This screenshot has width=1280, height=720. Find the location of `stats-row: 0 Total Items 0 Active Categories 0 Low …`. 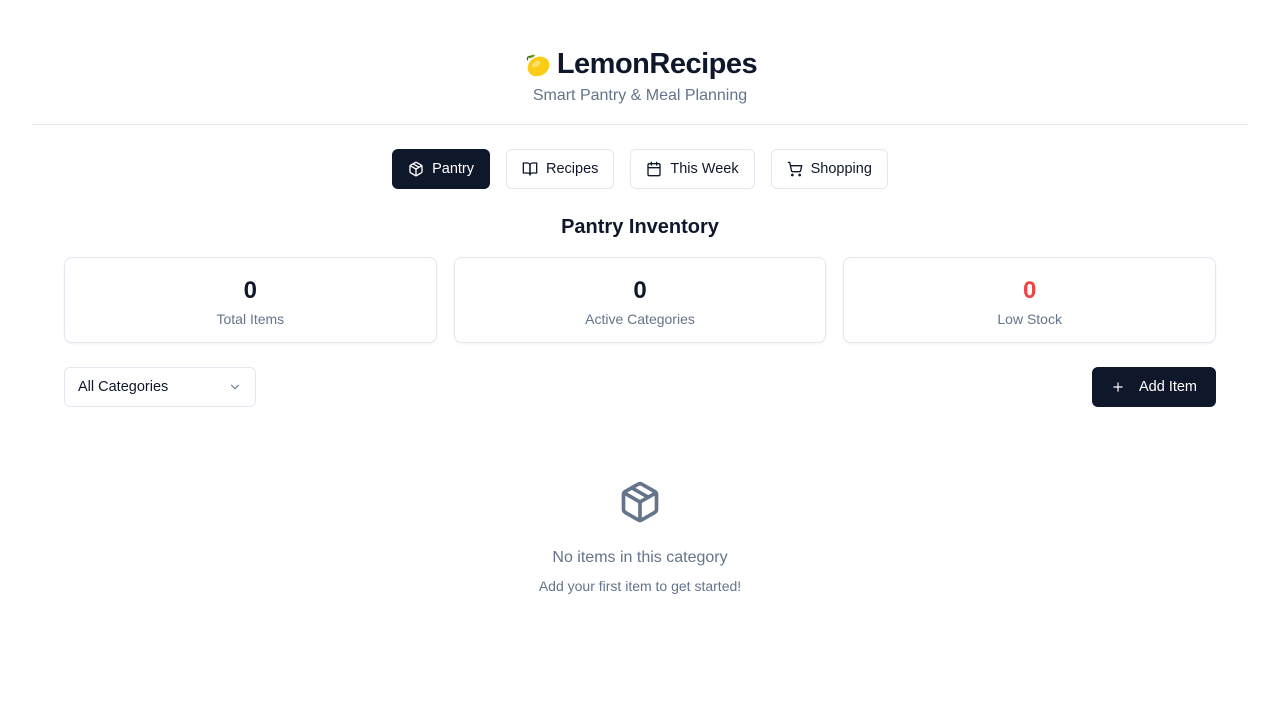

stats-row: 0 Total Items 0 Active Categories 0 Low … is located at coordinates (640, 300).